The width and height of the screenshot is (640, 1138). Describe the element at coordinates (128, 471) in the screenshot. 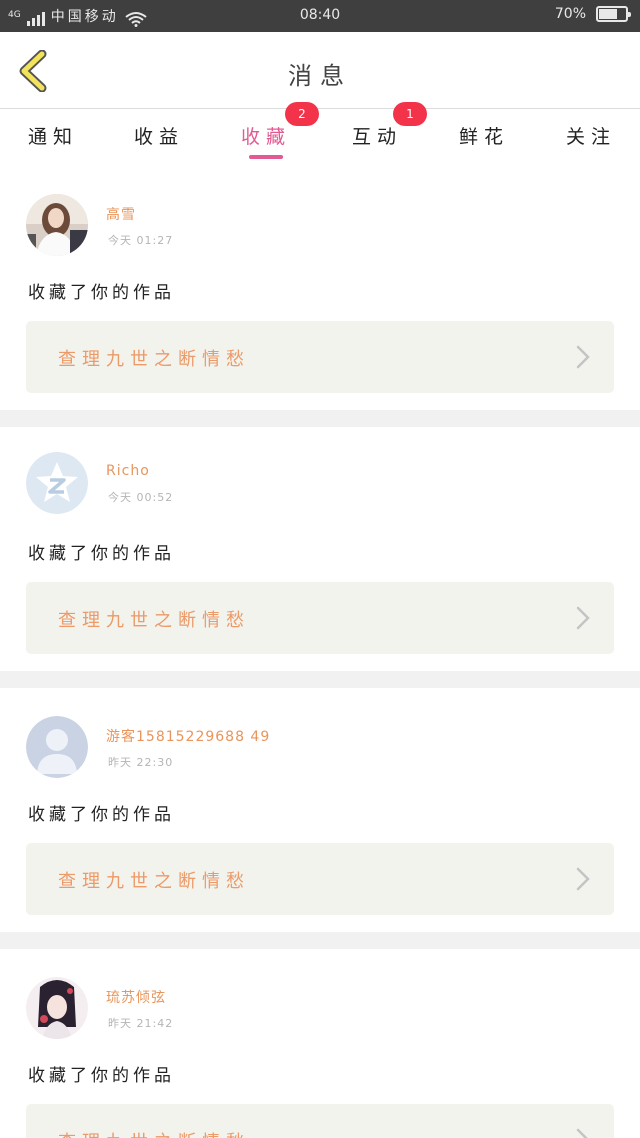

I see `username: Richo` at that location.